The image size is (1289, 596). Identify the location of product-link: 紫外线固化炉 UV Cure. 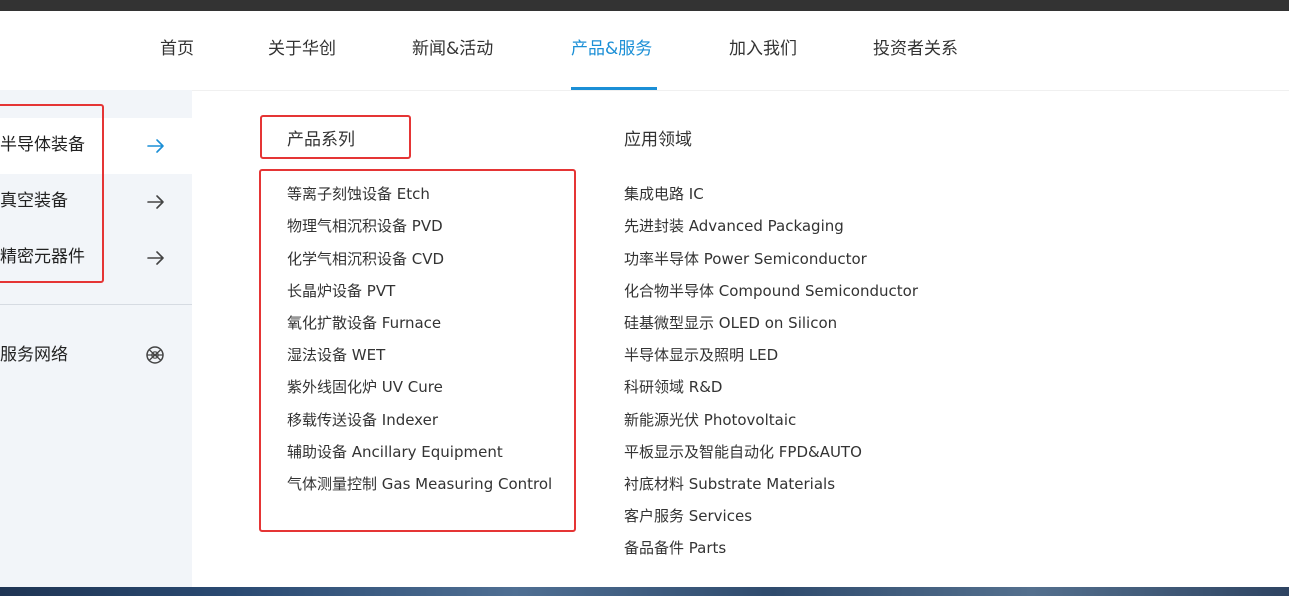
(365, 387).